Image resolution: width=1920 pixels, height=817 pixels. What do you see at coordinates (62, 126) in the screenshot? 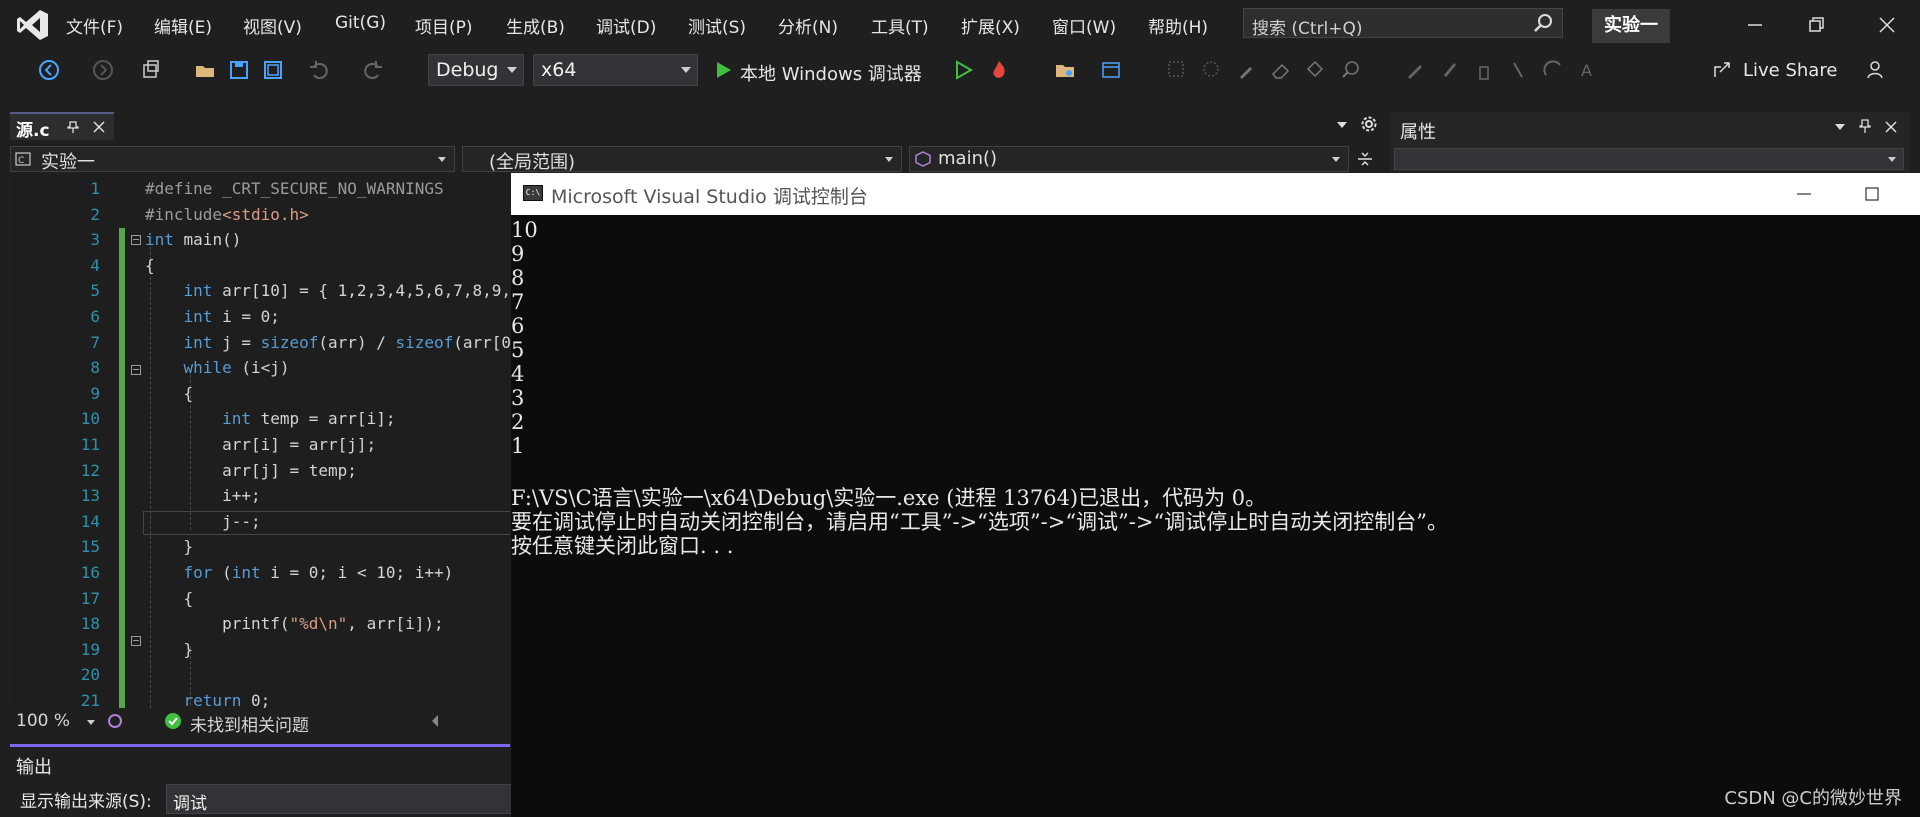
I see `tab-source-file: 源.c` at bounding box center [62, 126].